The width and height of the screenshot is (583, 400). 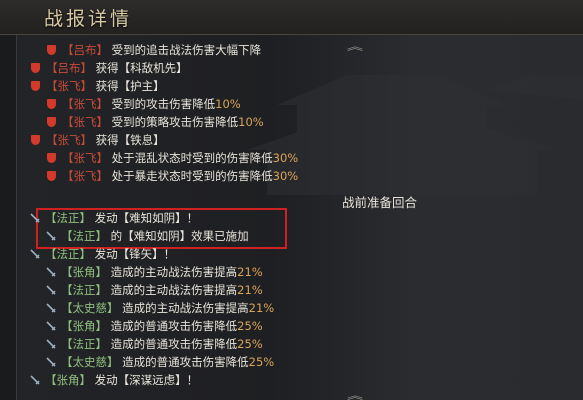 I want to click on report-line: 【张飞】 获得【铁息】, so click(x=98, y=140).